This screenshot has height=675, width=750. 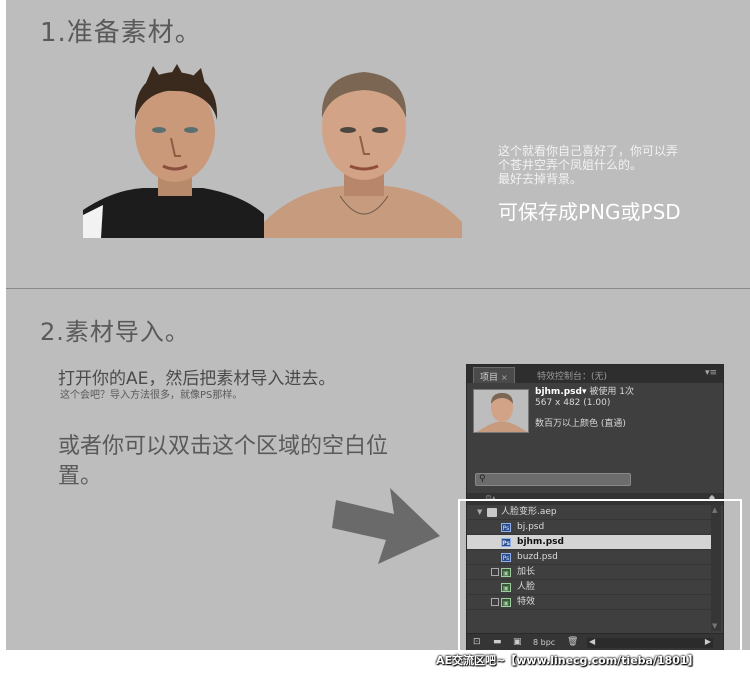 What do you see at coordinates (115, 332) in the screenshot?
I see `section2-title: 2.素材导入。` at bounding box center [115, 332].